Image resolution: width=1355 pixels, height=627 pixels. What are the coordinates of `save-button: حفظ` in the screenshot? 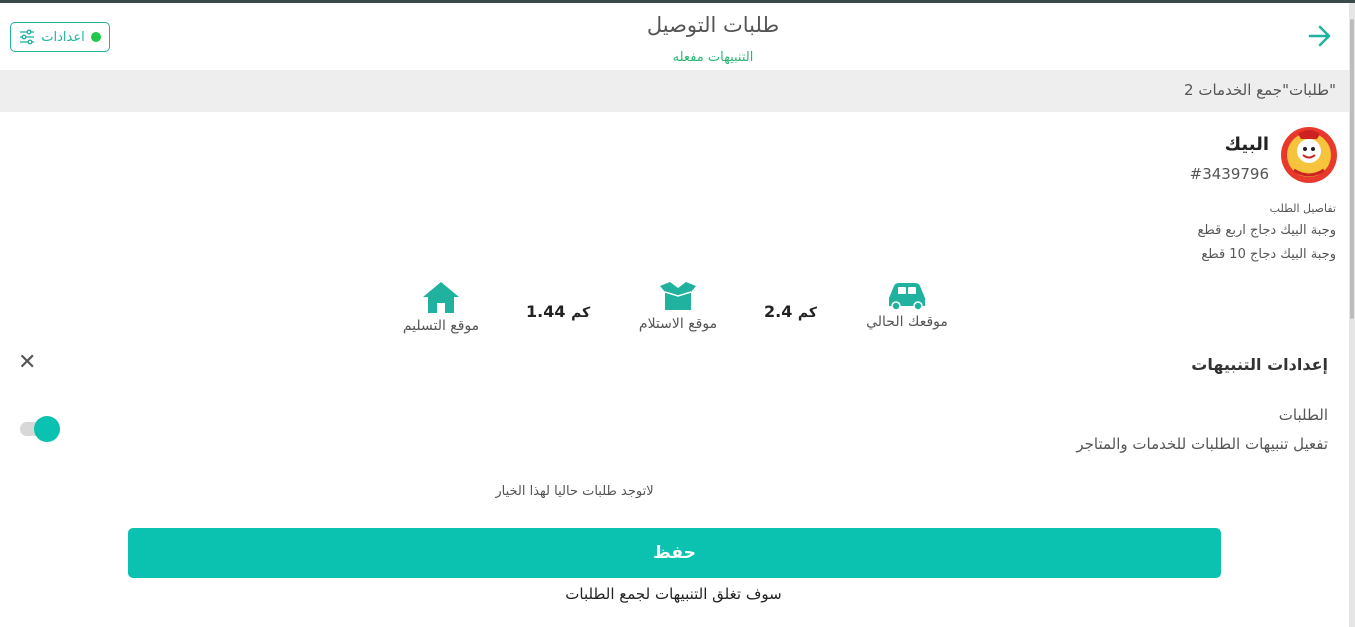 It's located at (674, 553).